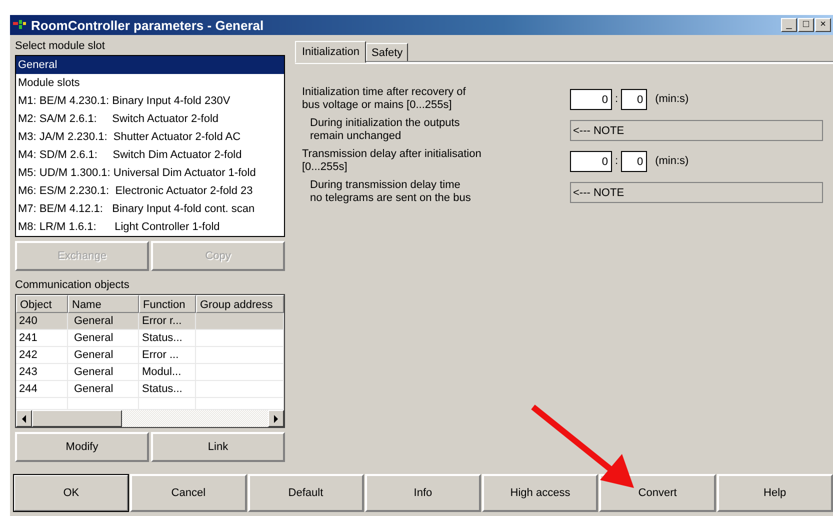 Image resolution: width=833 pixels, height=516 pixels. Describe the element at coordinates (20, 25) in the screenshot. I see `app-icon` at that location.